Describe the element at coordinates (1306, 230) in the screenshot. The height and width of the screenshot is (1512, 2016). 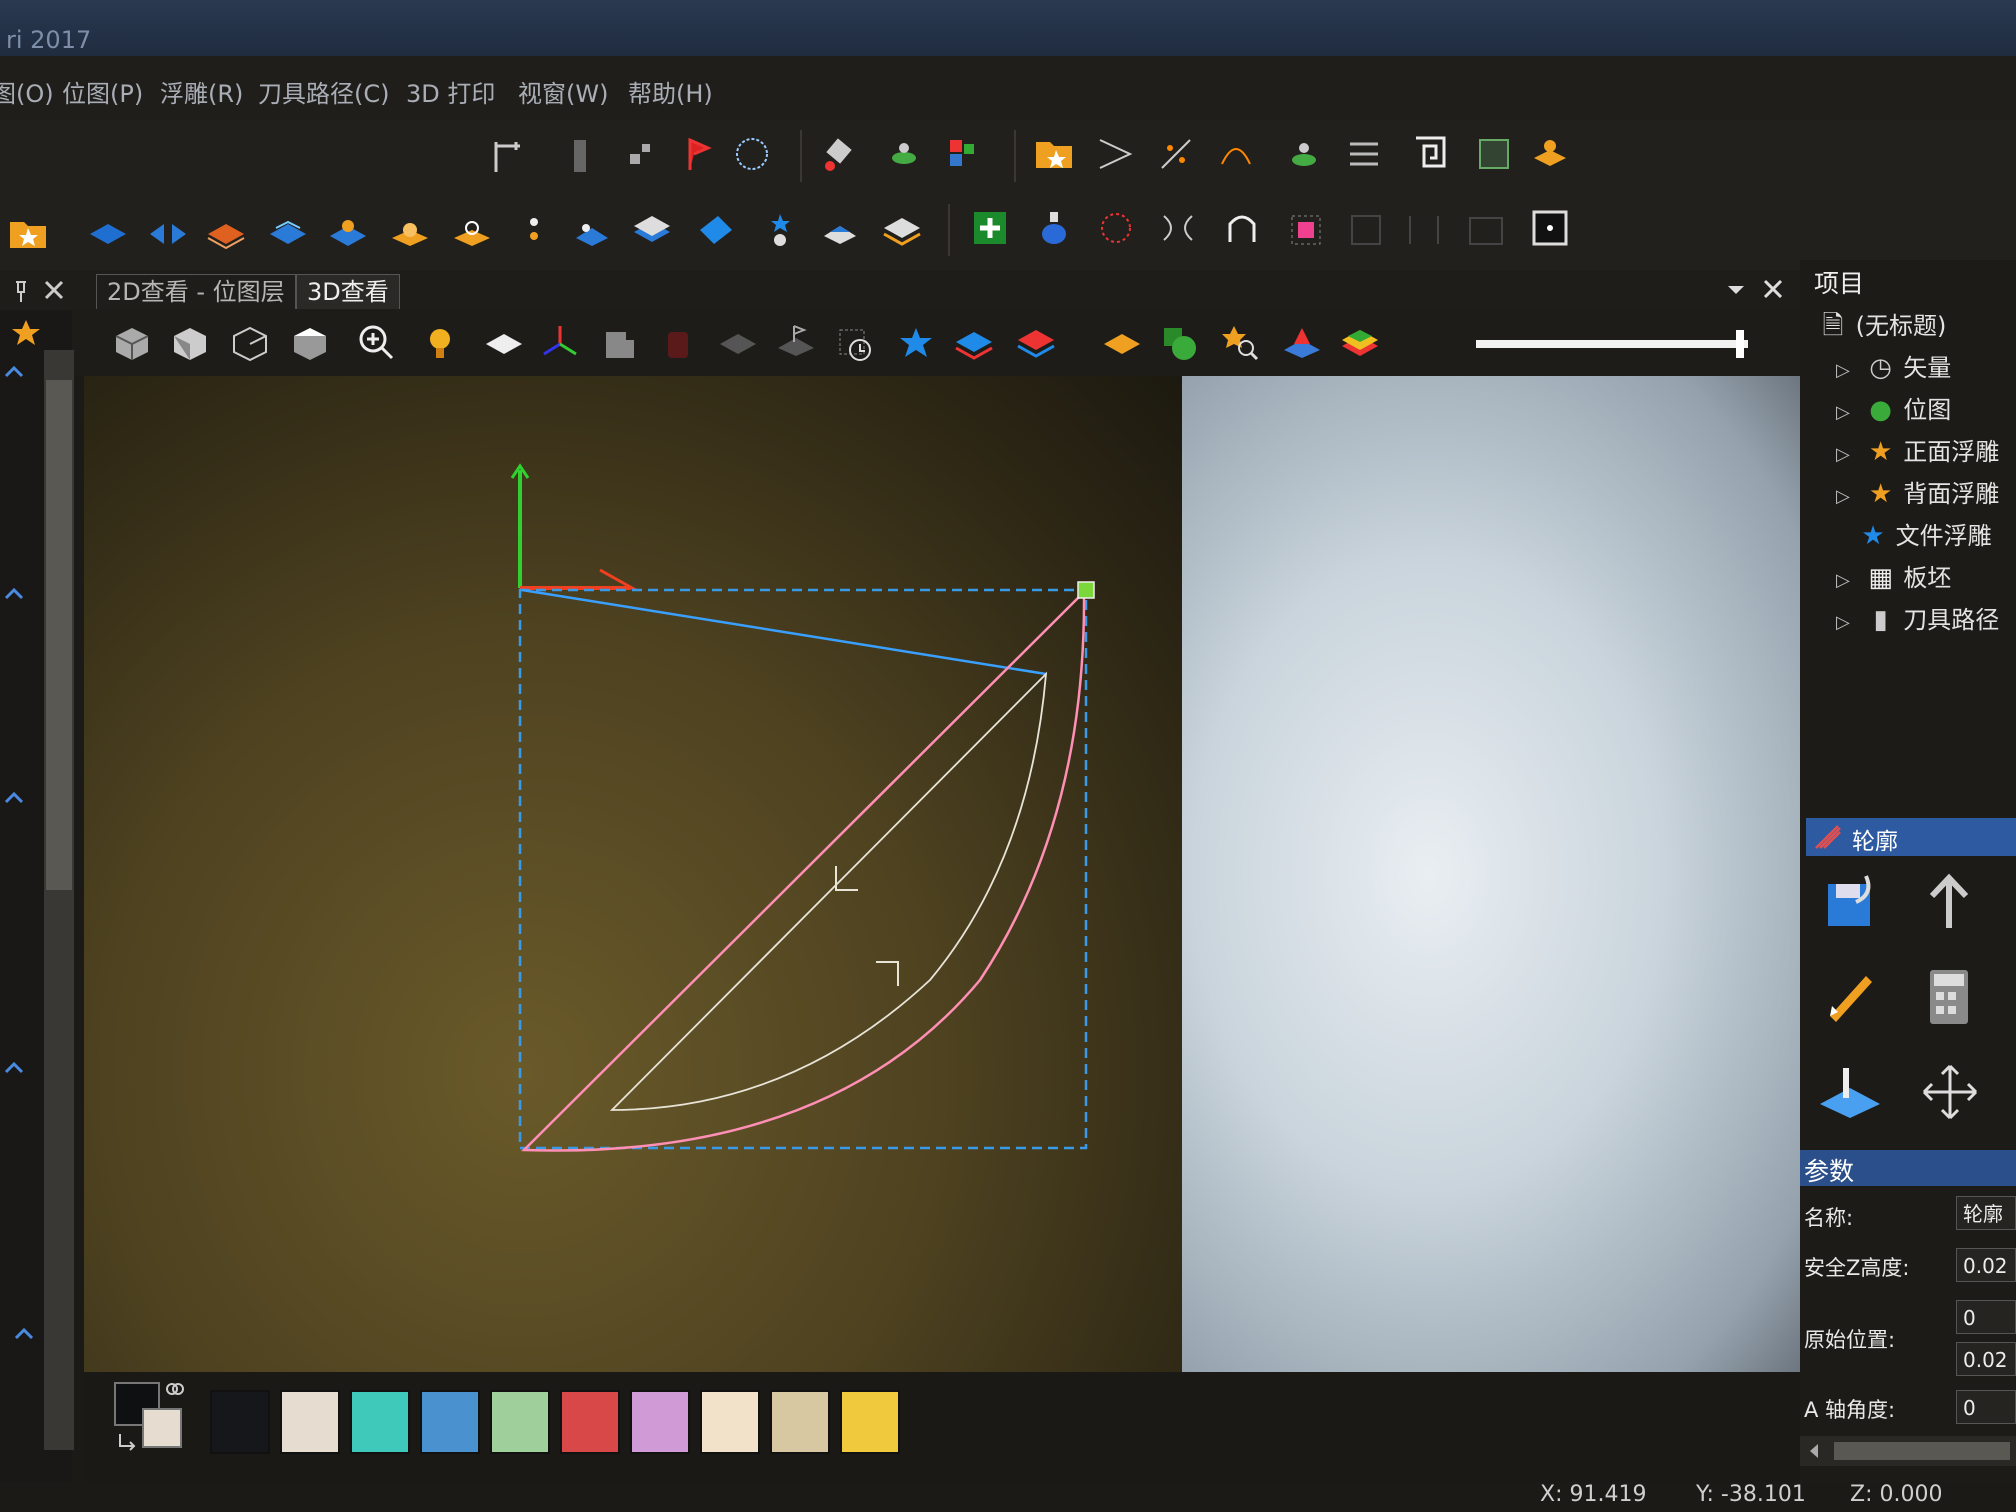
I see `pink-box-icon` at that location.